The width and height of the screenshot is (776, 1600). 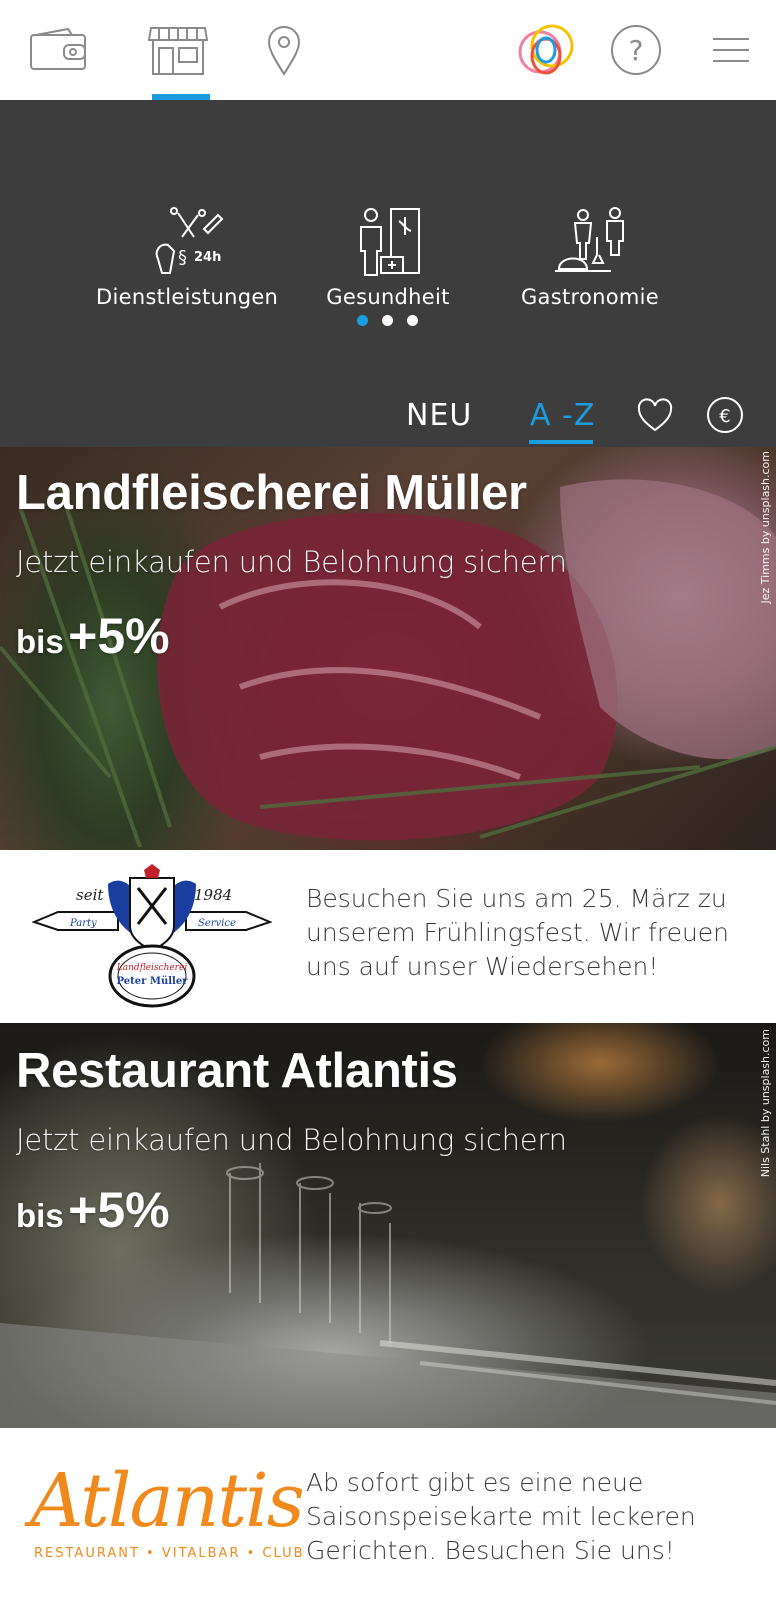 What do you see at coordinates (237, 1071) in the screenshot?
I see `merchant-name: Restaurant Atlantis` at bounding box center [237, 1071].